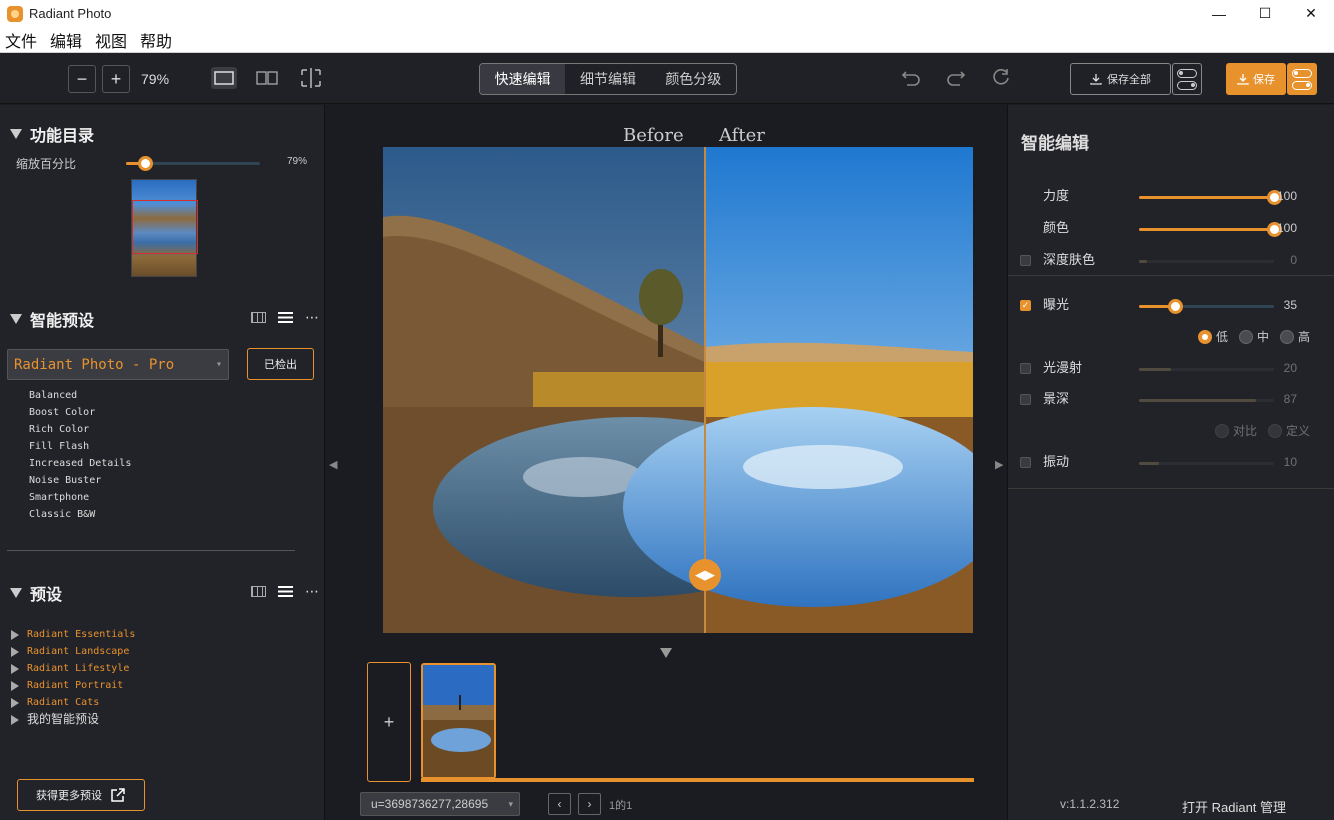  What do you see at coordinates (1129, 80) in the screenshot?
I see `save-all-label: 保存全部` at bounding box center [1129, 80].